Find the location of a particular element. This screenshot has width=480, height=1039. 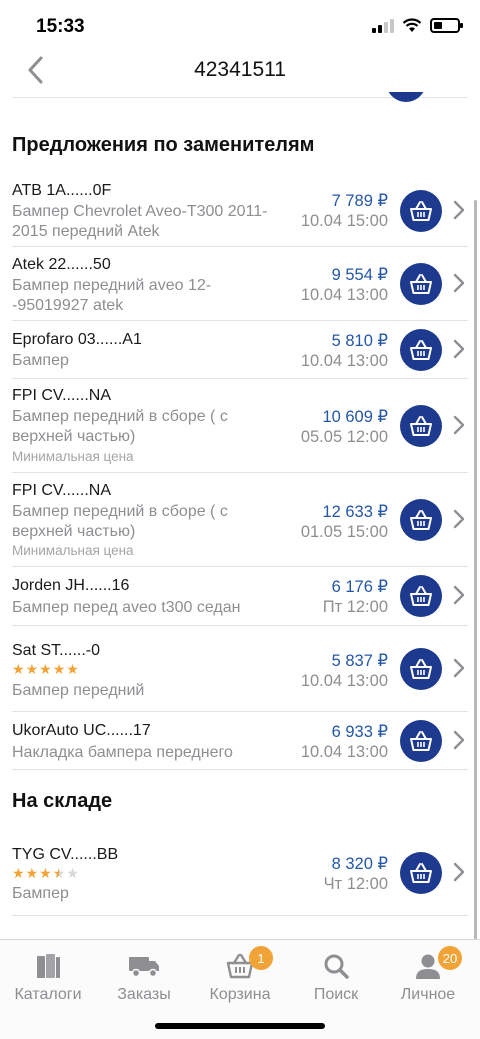

search-icon is located at coordinates (336, 966).